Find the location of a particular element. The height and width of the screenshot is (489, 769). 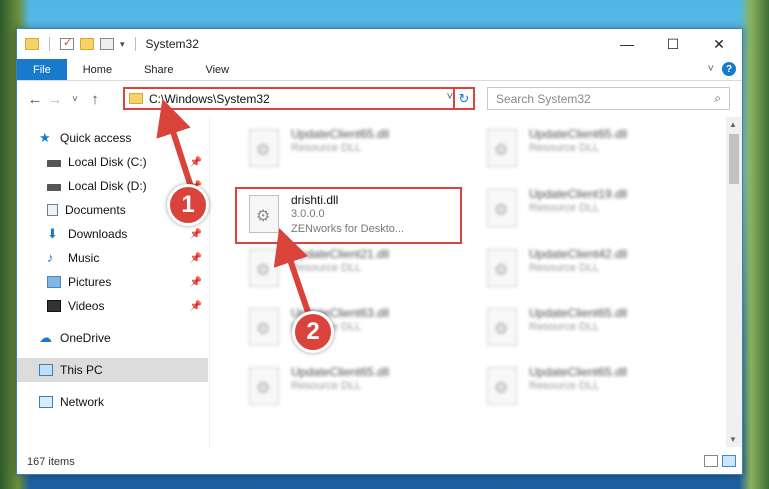

expand-ribbon-icon: ˅ is located at coordinates (711, 69).